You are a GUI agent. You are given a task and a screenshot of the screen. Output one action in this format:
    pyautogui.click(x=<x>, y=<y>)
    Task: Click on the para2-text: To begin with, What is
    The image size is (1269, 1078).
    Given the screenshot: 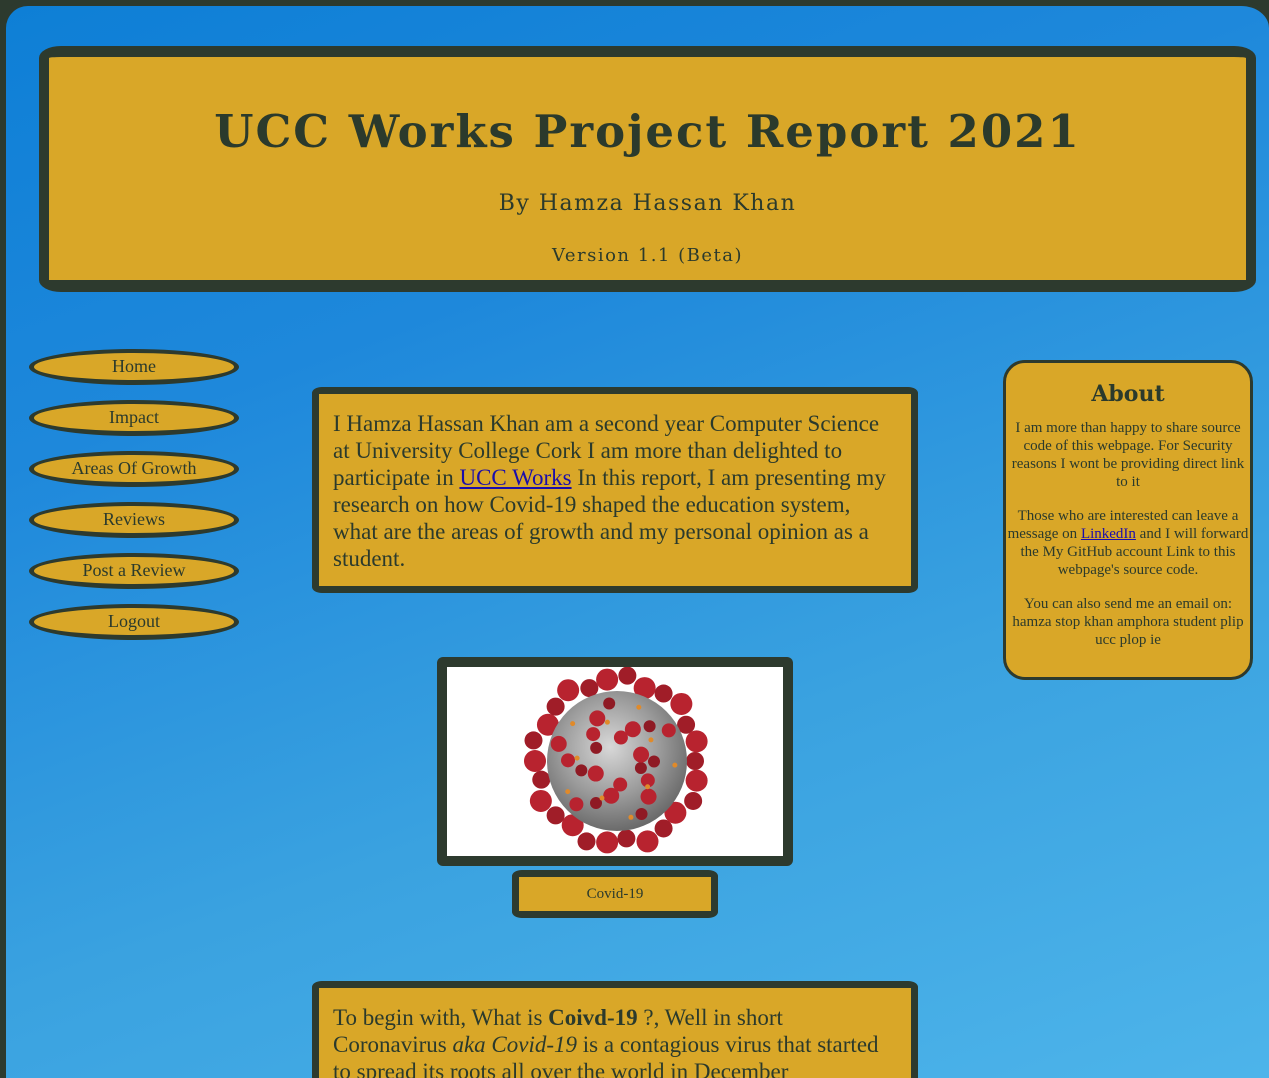 What is the action you would take?
    pyautogui.click(x=441, y=1017)
    